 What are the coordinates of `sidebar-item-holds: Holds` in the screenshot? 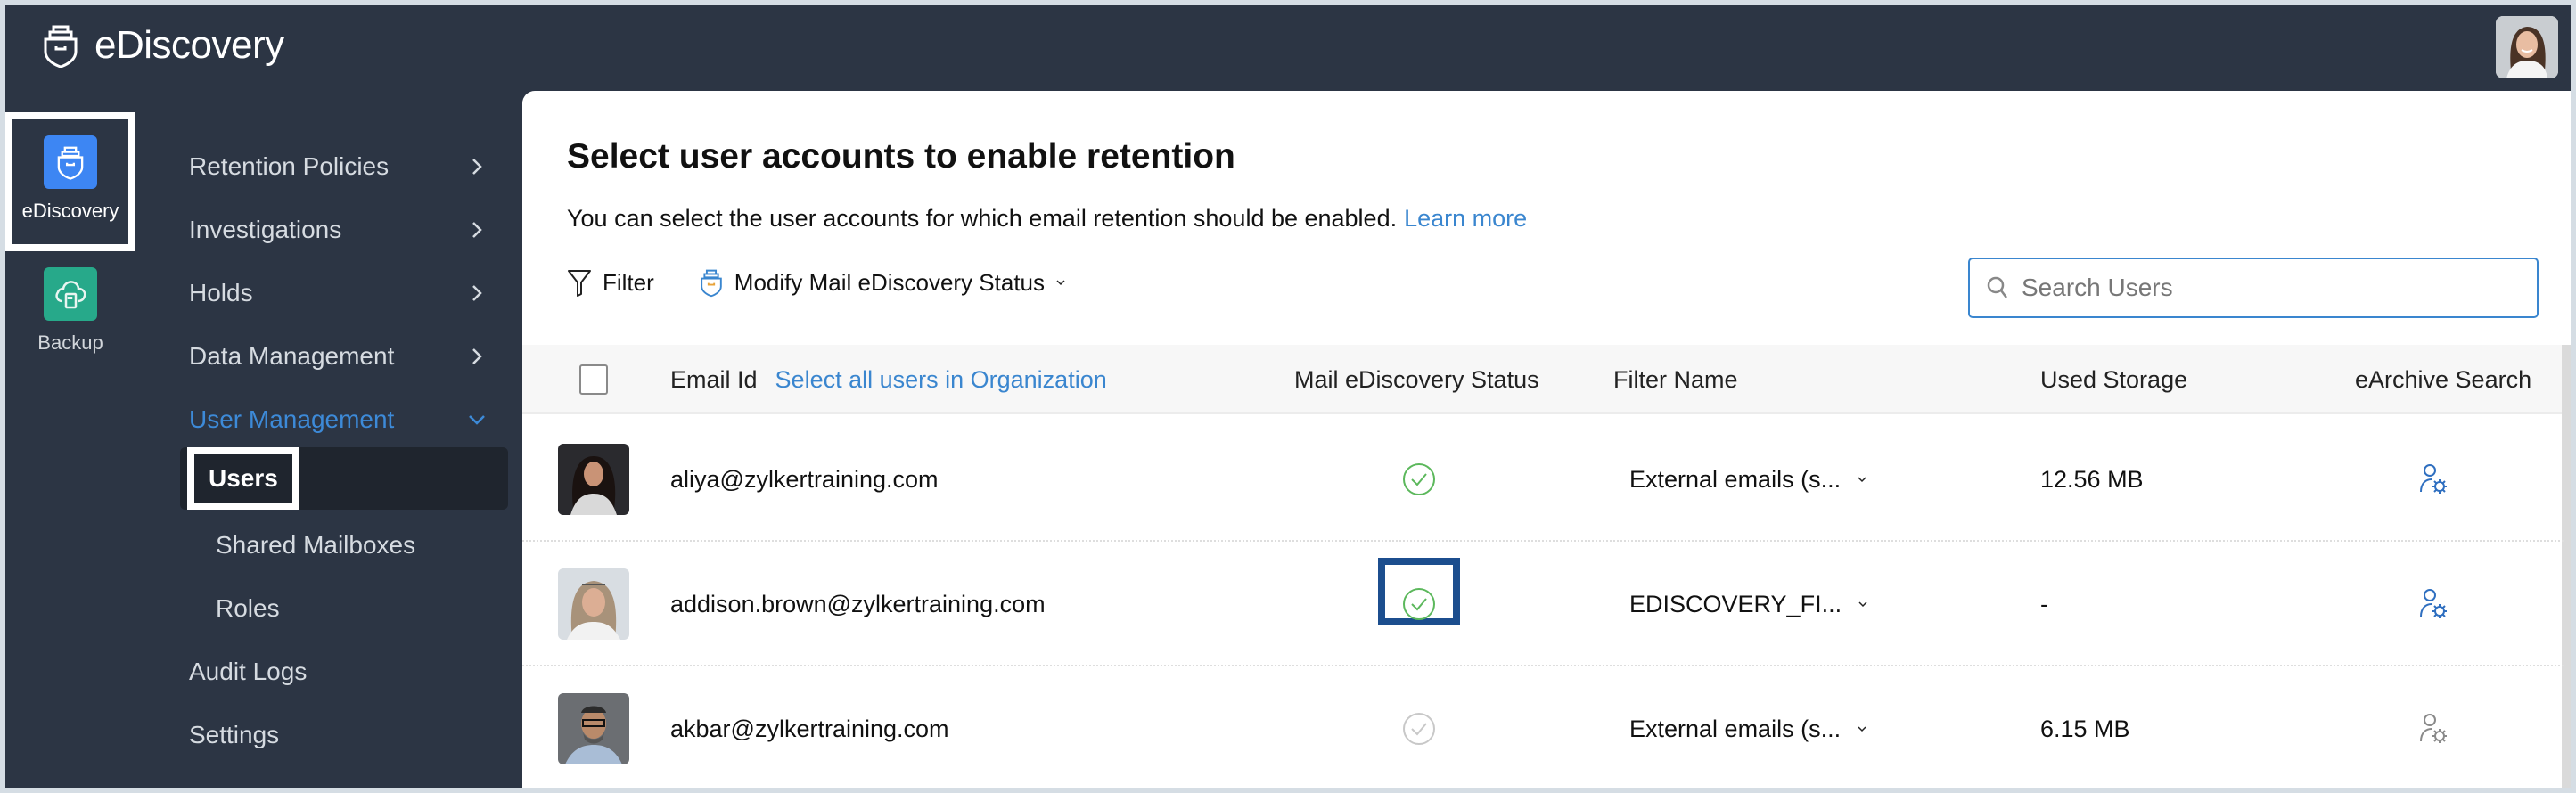 It's located at (338, 293).